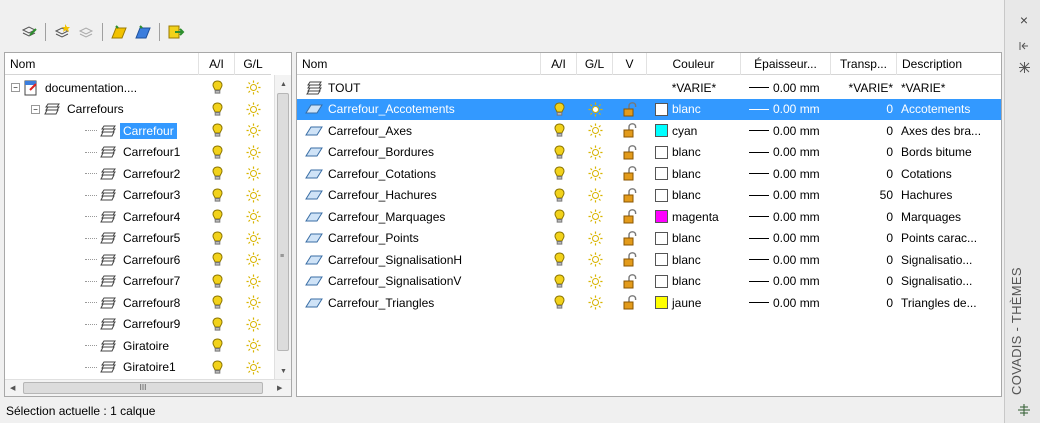 The width and height of the screenshot is (1040, 423). Describe the element at coordinates (1024, 47) in the screenshot. I see `pin-icon` at that location.